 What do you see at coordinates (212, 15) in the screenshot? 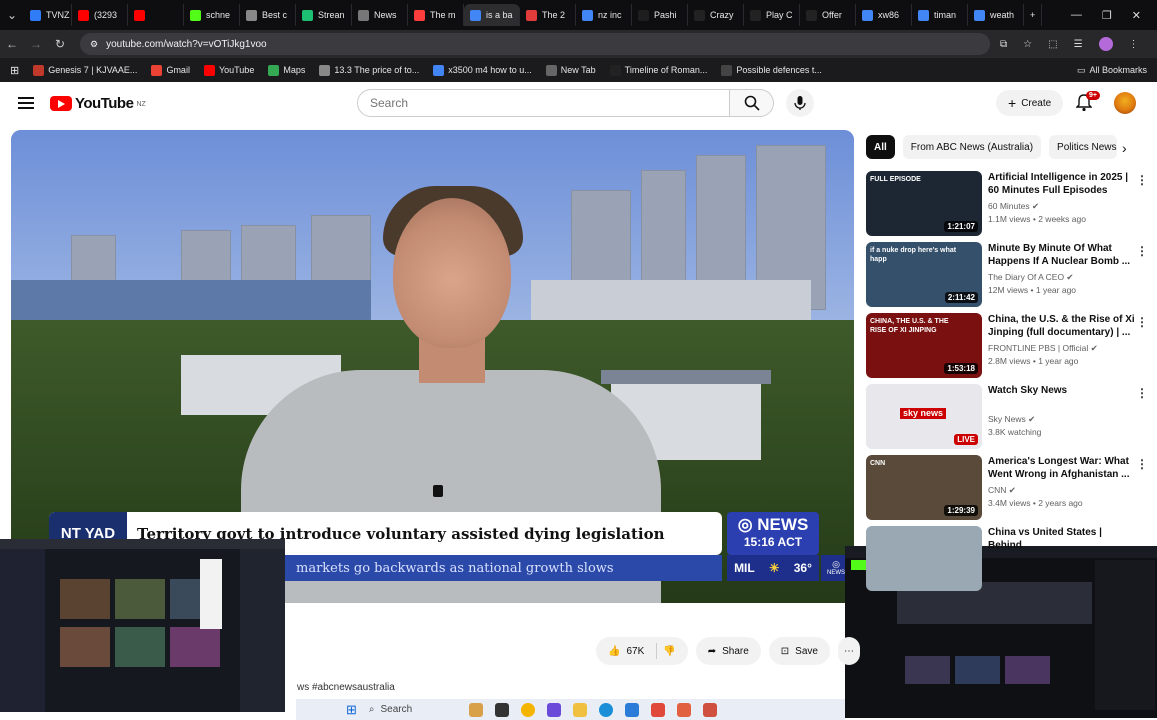
I see `browser-tab: schne` at bounding box center [212, 15].